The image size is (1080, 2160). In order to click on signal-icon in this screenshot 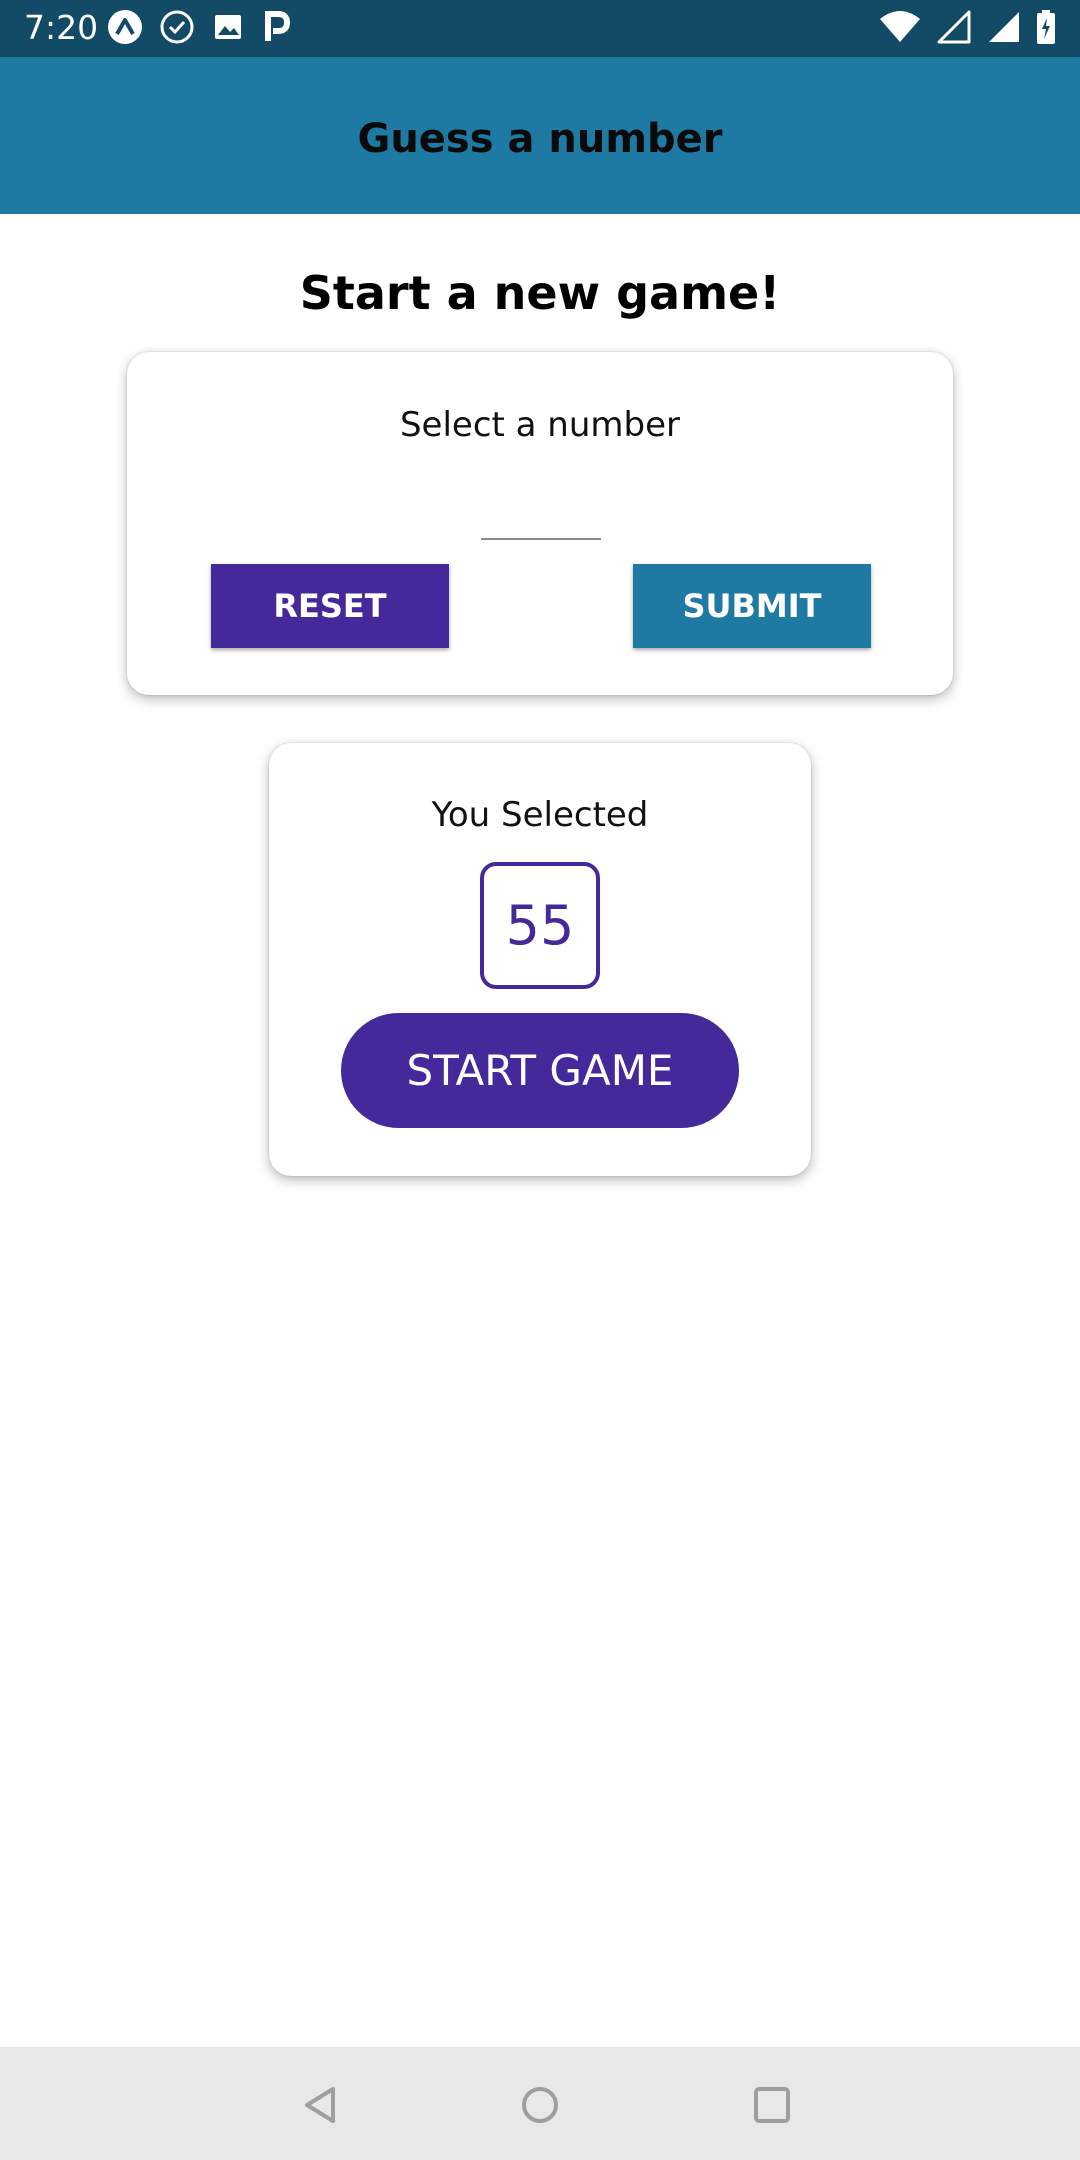, I will do `click(1004, 27)`.